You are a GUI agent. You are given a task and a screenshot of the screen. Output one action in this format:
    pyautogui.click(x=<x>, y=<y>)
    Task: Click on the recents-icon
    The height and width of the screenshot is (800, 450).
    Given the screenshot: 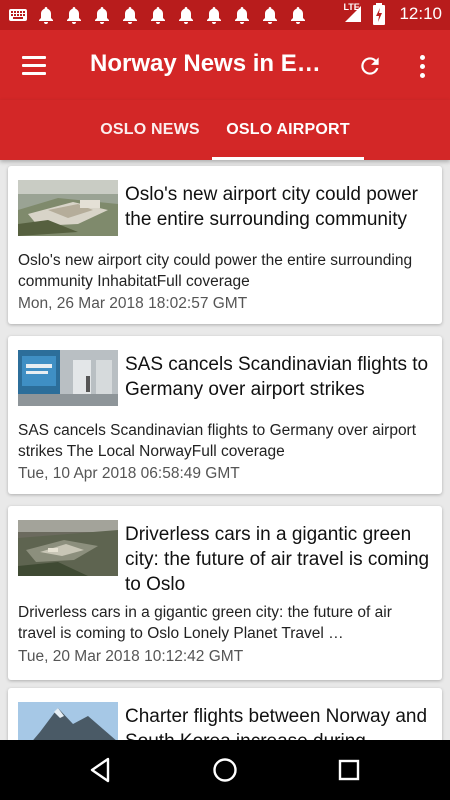 What is the action you would take?
    pyautogui.click(x=349, y=770)
    